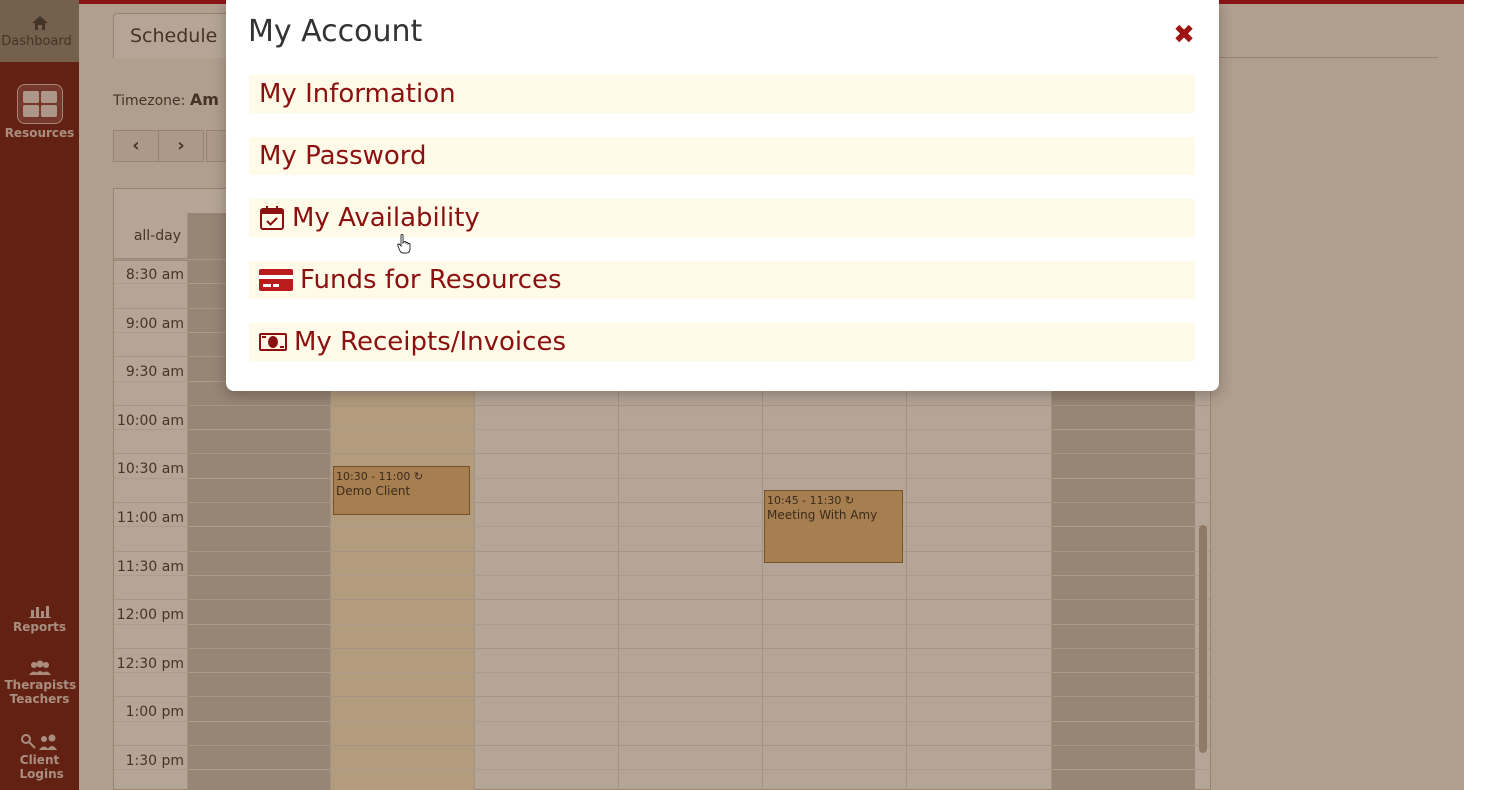 The height and width of the screenshot is (790, 1488). Describe the element at coordinates (722, 280) in the screenshot. I see `menu-item-funds-for-resources: Funds for Resources` at that location.